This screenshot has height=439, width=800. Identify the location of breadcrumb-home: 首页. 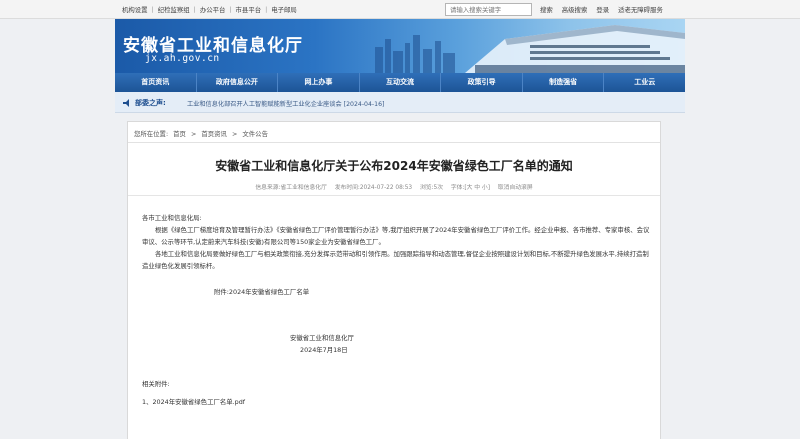
(179, 134).